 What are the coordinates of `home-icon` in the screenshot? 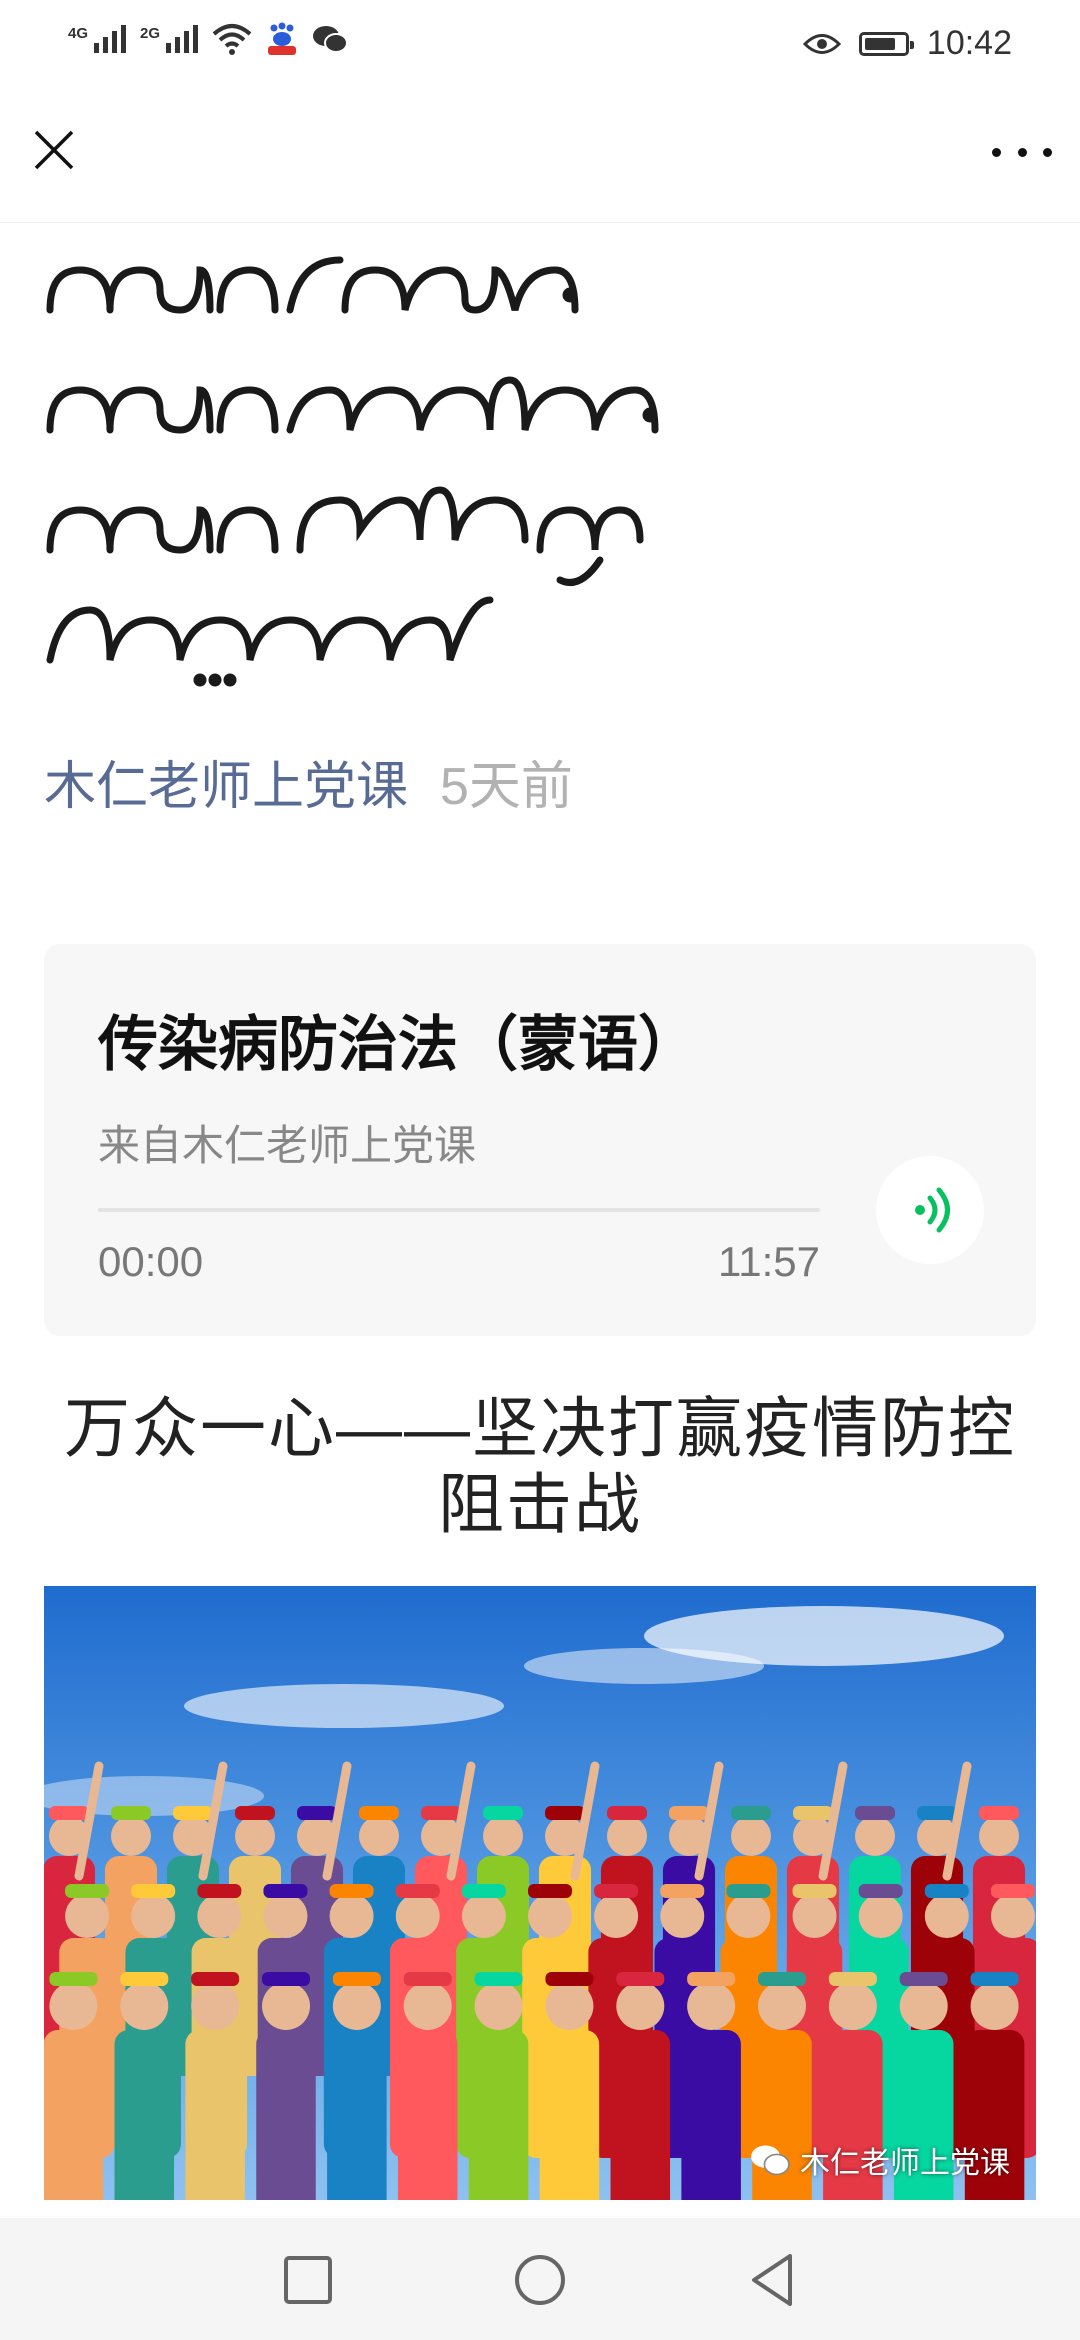 It's located at (540, 2280).